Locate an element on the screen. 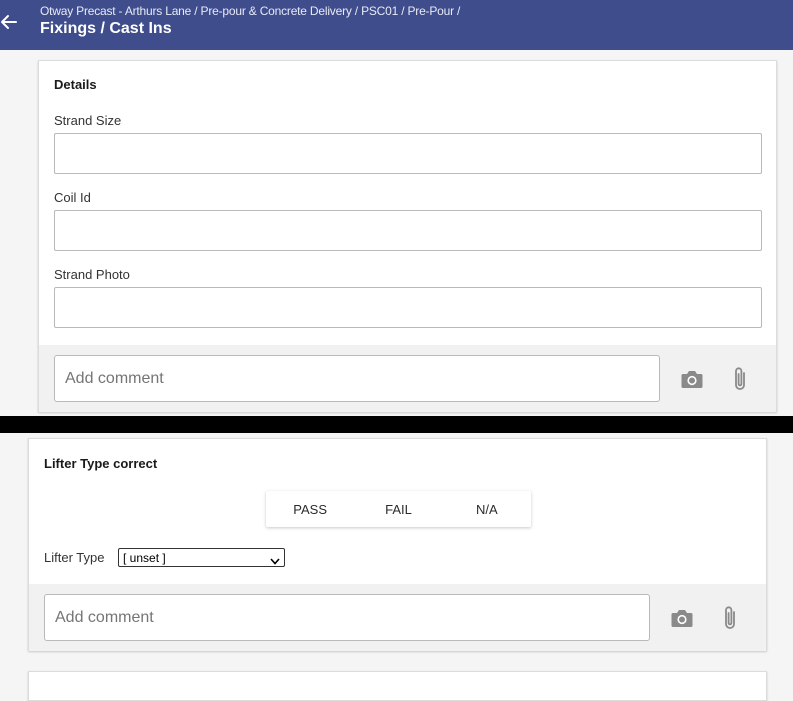 This screenshot has height=701, width=793. fail-button: FAIL is located at coordinates (398, 509).